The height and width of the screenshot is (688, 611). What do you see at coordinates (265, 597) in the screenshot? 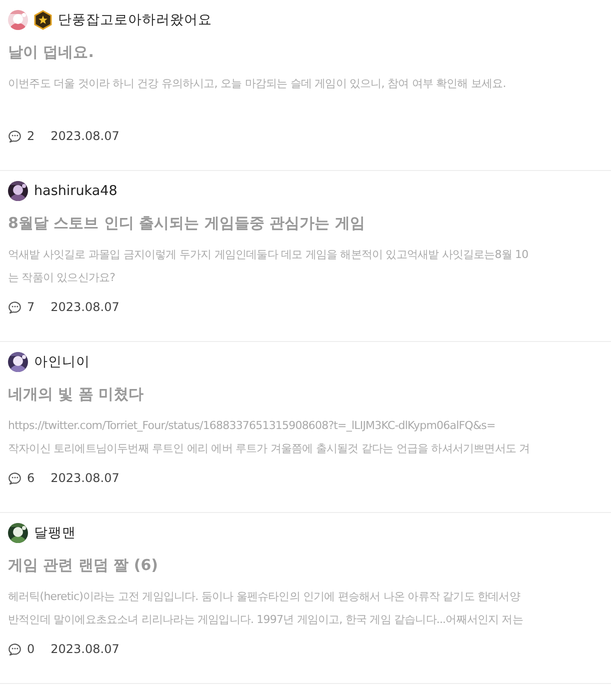
I see `excerpt-line: 헤러틱(heretic)이라는 고전 게임입니다. 둠이나 울펜슈타인의 인기에 편승해서 나온 아류작 같기도 한데서양` at bounding box center [265, 597].